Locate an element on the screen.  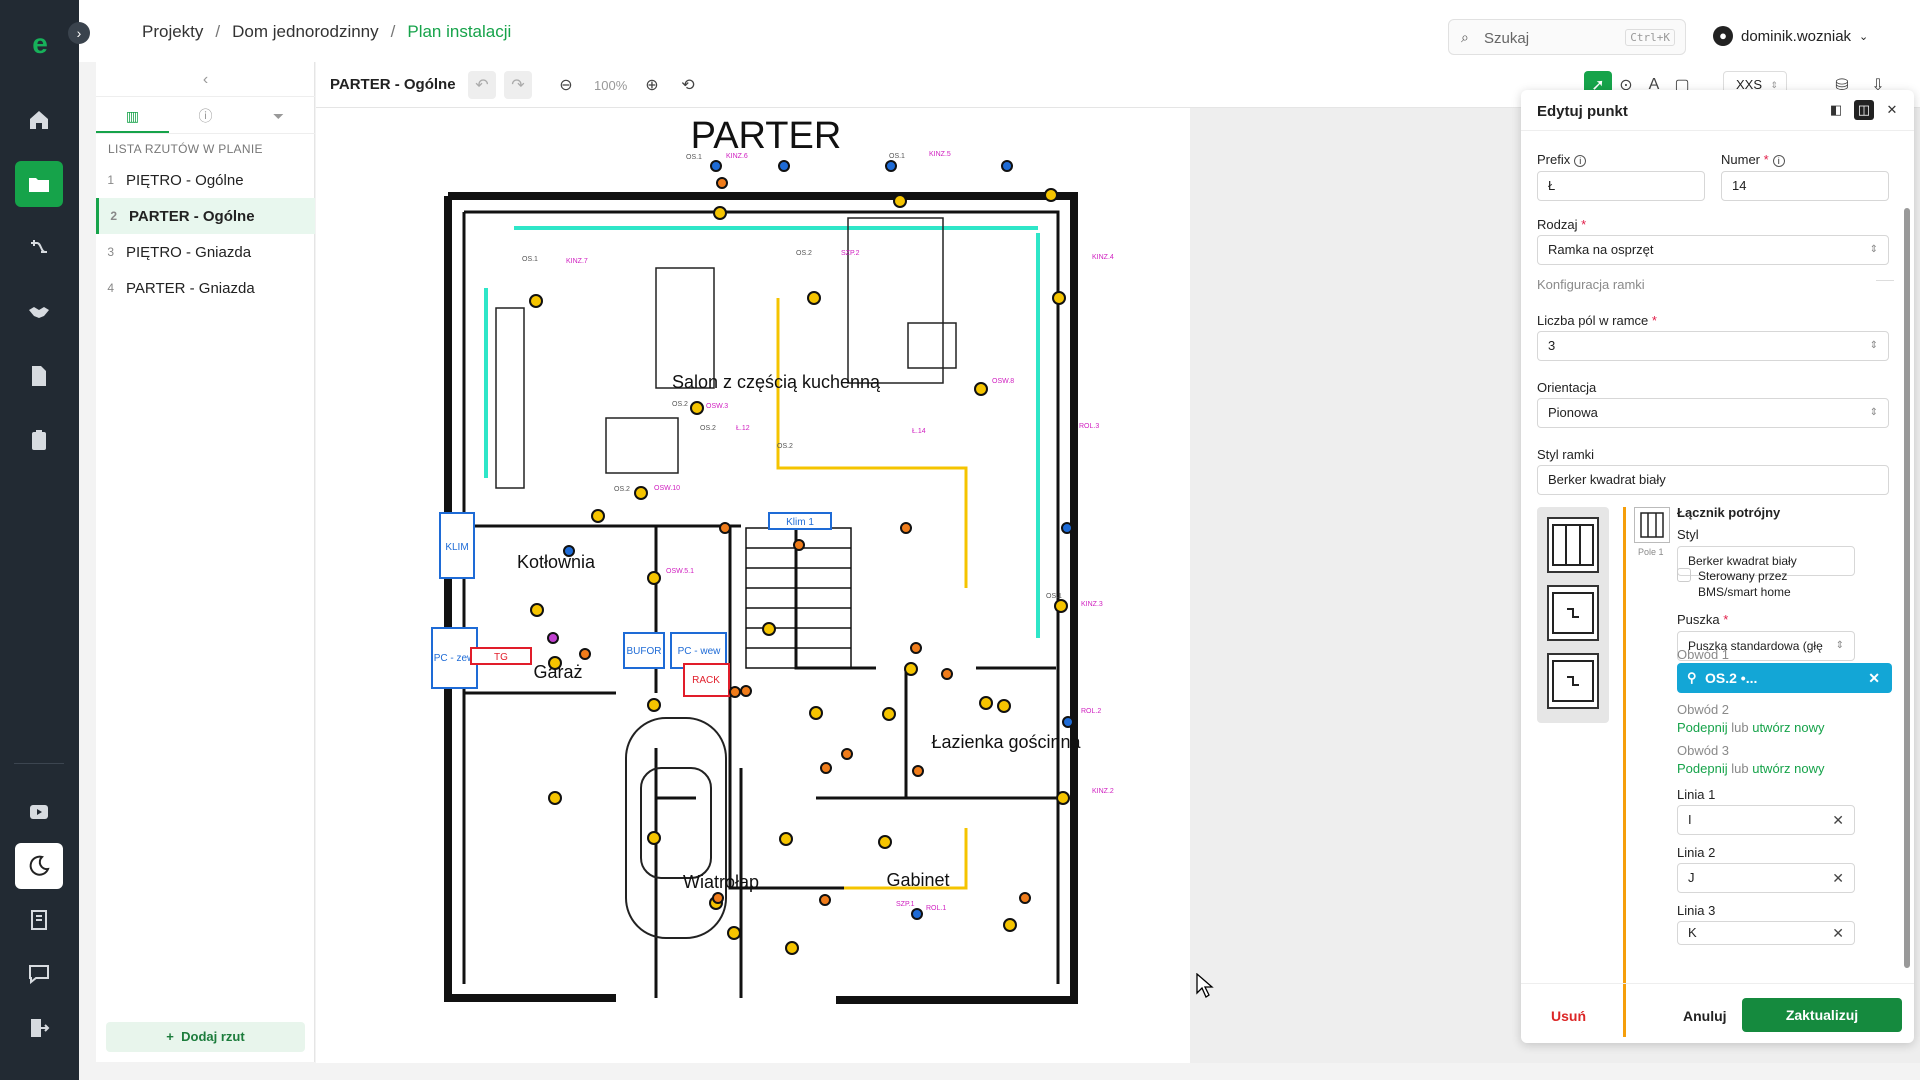
home-icon is located at coordinates (39, 120).